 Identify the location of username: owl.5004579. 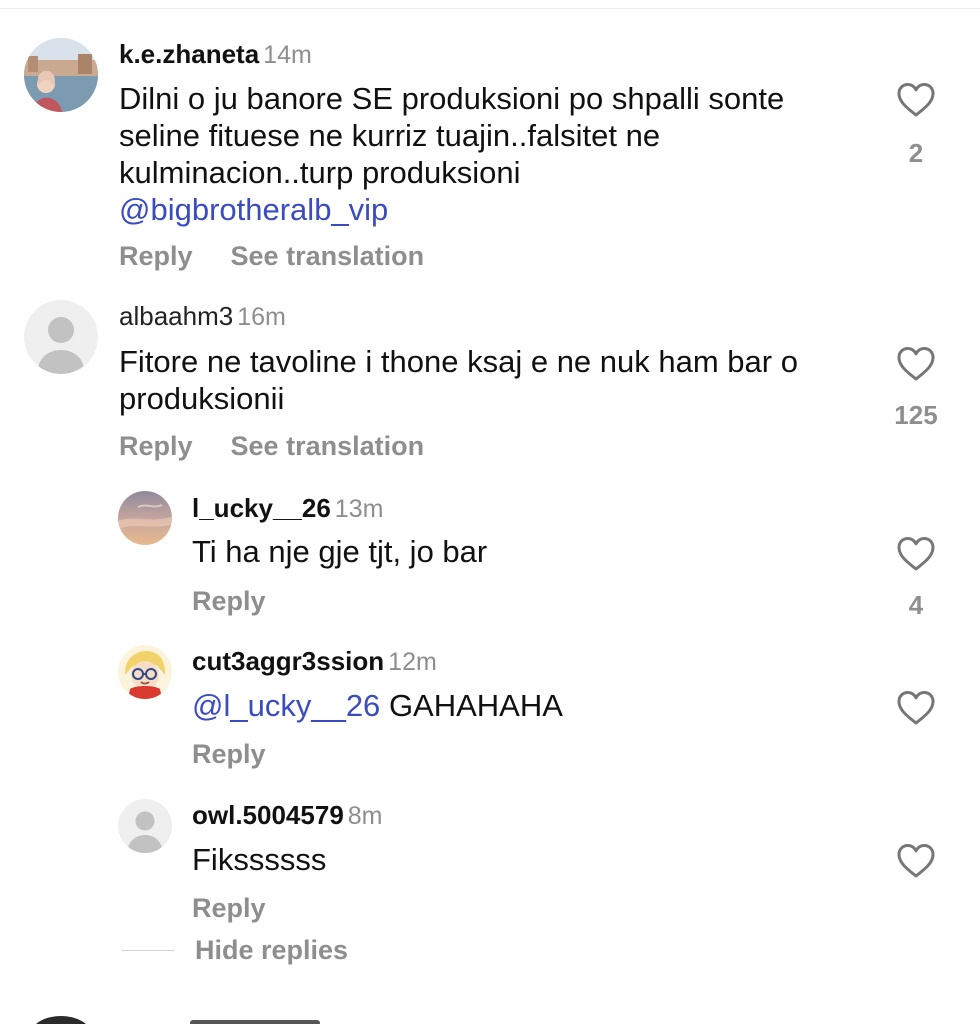
(268, 815).